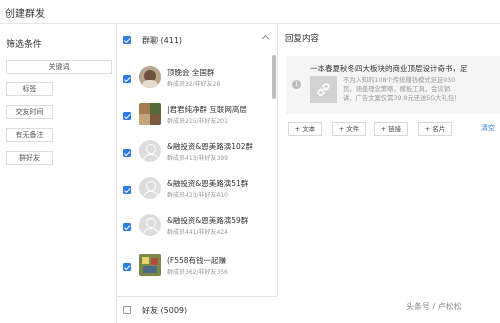 The height and width of the screenshot is (323, 500). Describe the element at coordinates (210, 146) in the screenshot. I see `group-name: &融投资&恩美路演102群` at that location.